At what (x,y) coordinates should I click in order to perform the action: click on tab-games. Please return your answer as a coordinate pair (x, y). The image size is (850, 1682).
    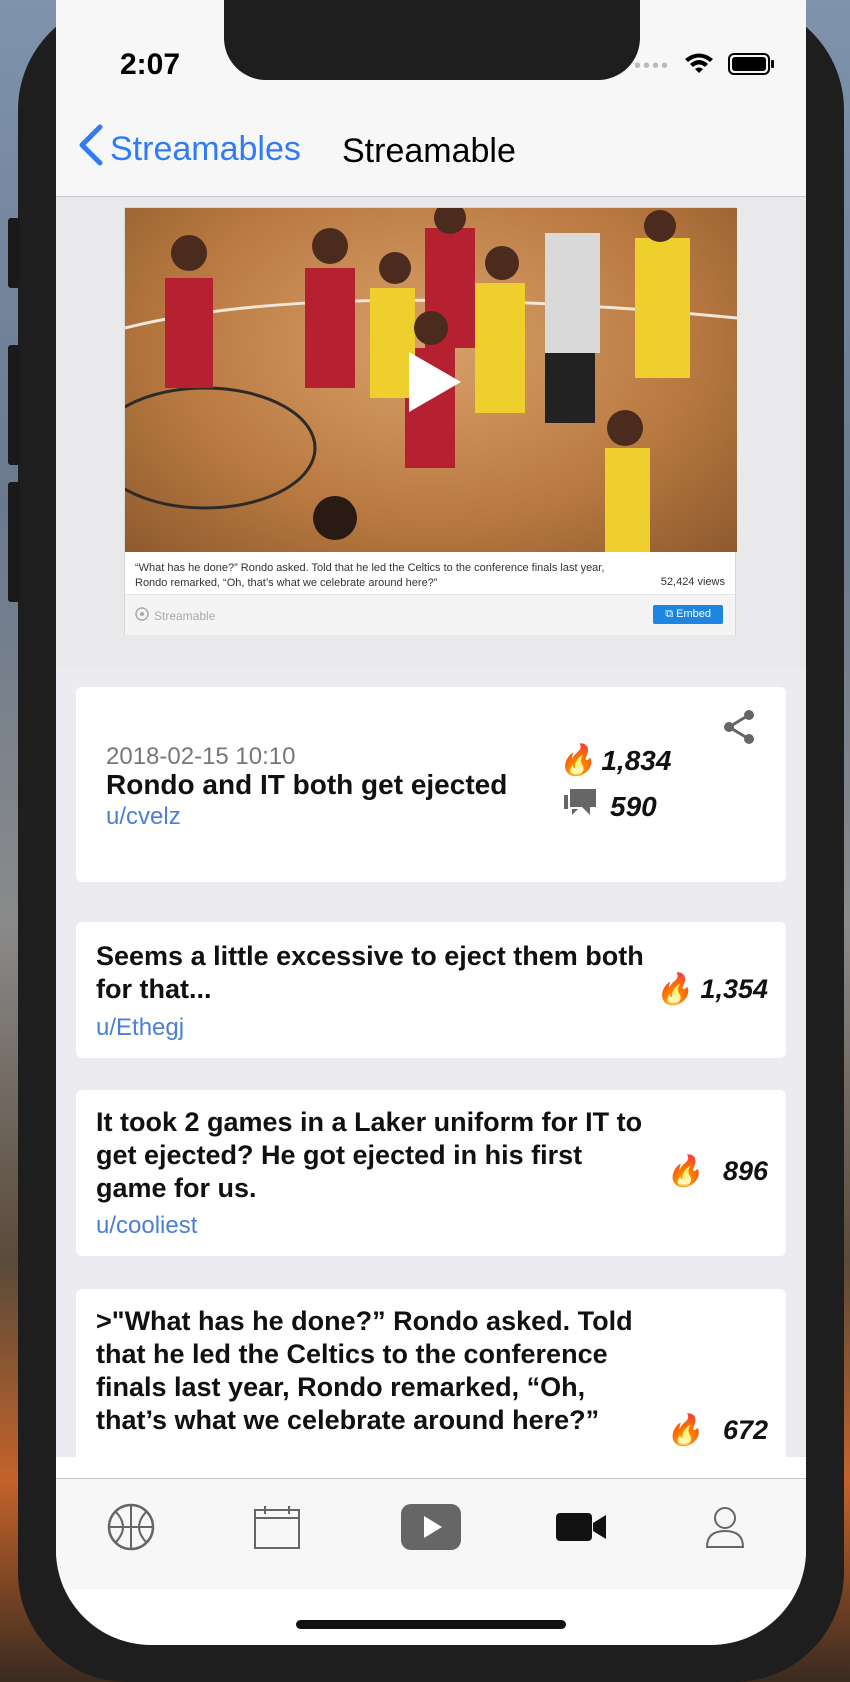
    Looking at the image, I should click on (131, 1529).